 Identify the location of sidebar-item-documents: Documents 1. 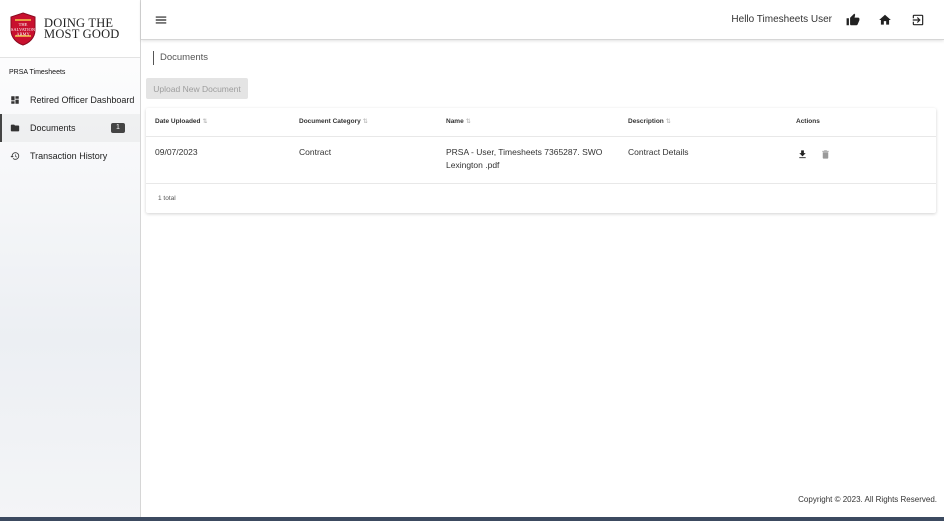
(70, 128).